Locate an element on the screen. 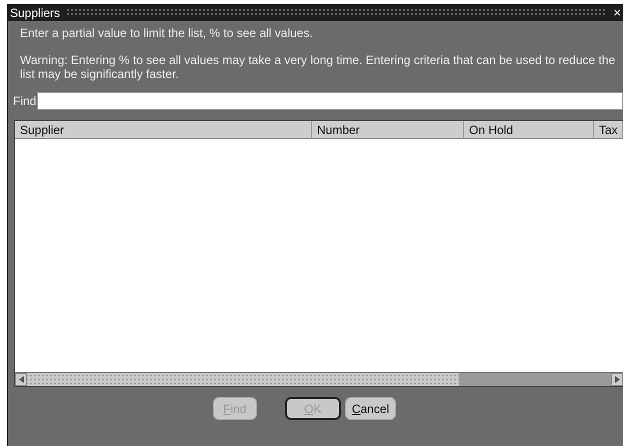 This screenshot has height=446, width=623. scroll-thumb is located at coordinates (243, 379).